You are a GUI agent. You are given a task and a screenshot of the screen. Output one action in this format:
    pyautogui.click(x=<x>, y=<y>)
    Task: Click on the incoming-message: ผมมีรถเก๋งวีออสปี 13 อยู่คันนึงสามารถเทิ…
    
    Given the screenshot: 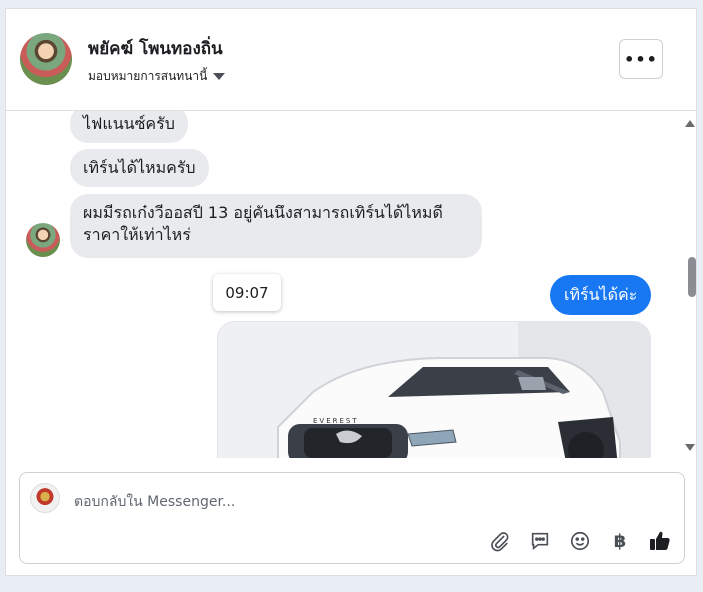 What is the action you would take?
    pyautogui.click(x=276, y=226)
    